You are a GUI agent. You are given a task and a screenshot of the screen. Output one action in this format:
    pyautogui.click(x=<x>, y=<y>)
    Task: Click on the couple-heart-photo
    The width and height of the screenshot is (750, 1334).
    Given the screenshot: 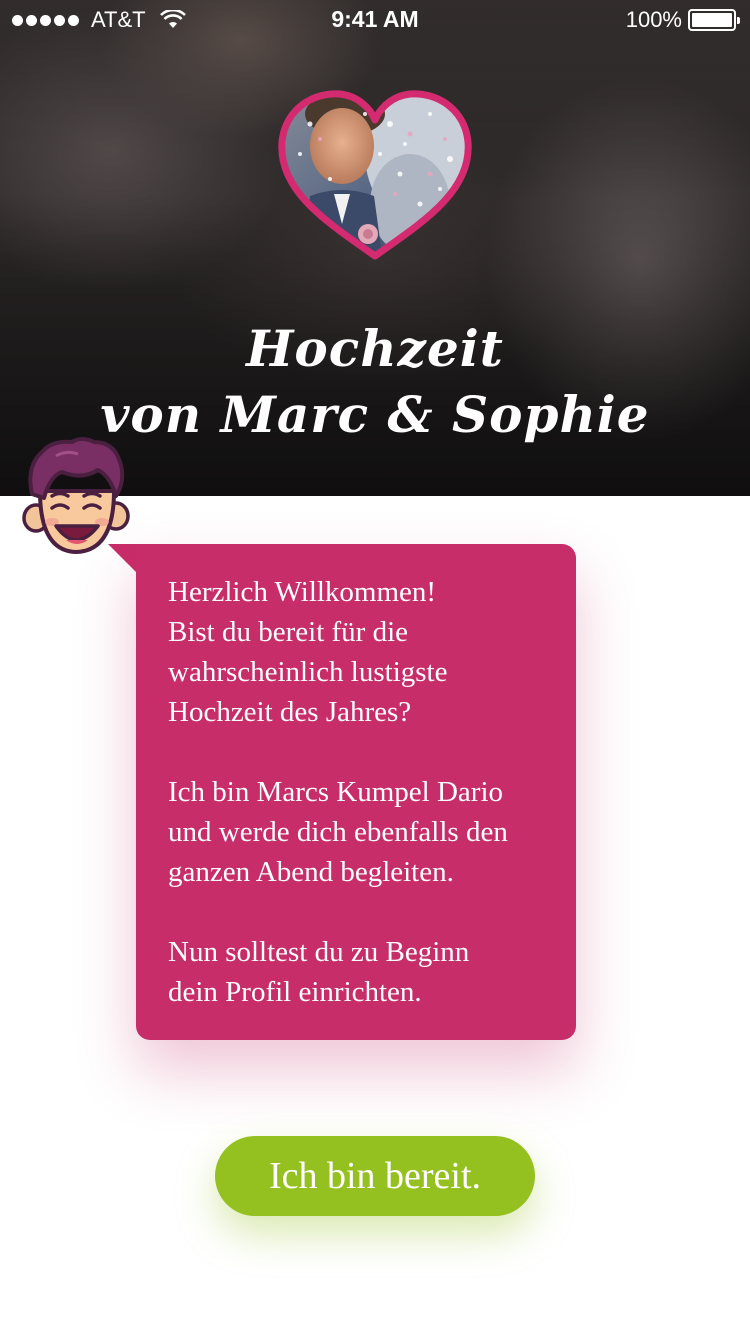 What is the action you would take?
    pyautogui.click(x=375, y=176)
    